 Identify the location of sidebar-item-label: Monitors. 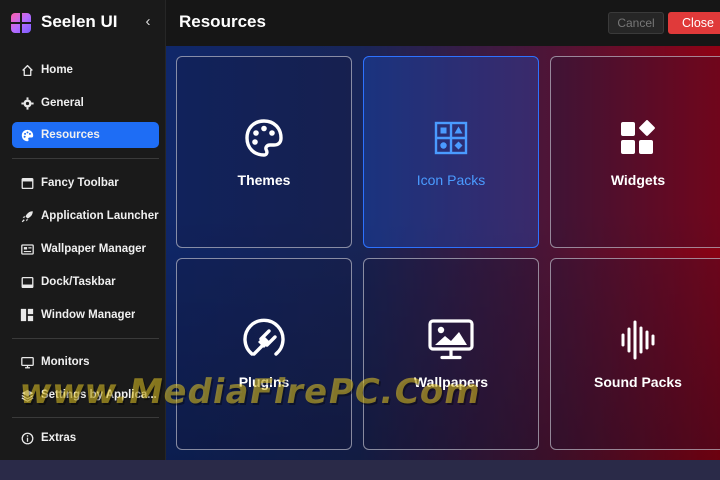
(65, 362).